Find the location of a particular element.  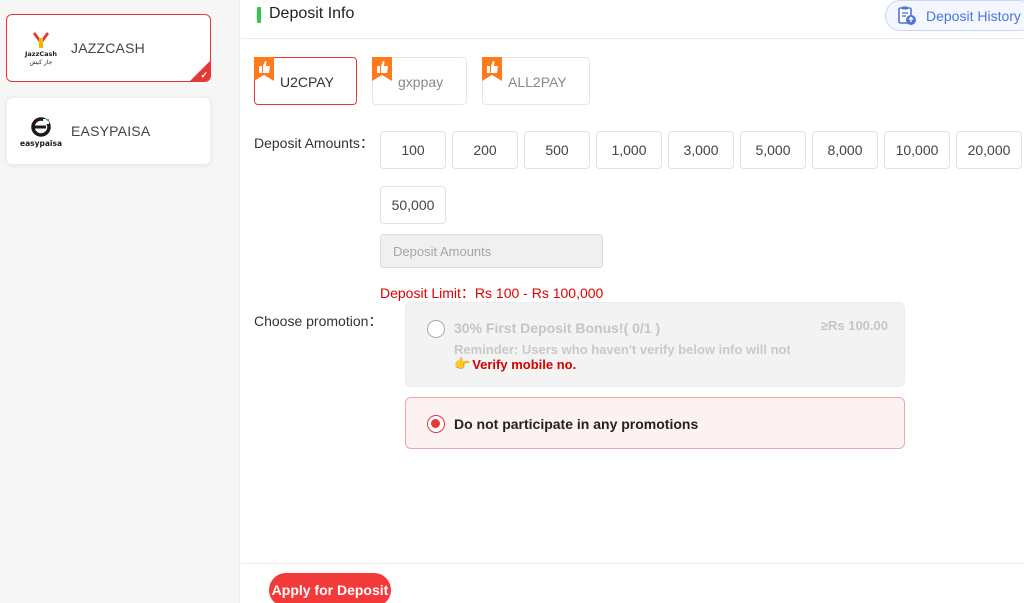

amount-option: 100 is located at coordinates (413, 150).